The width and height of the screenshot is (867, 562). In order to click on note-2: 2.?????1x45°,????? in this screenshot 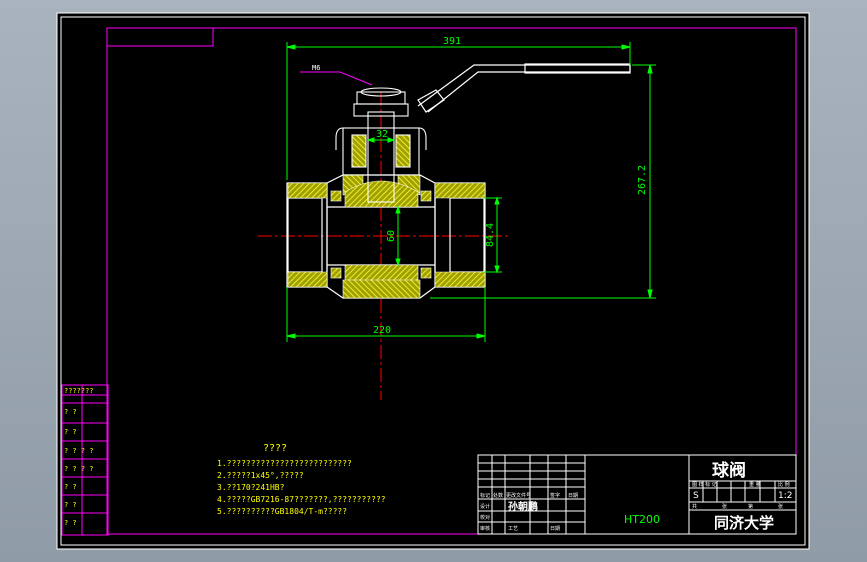, I will do `click(260, 475)`.